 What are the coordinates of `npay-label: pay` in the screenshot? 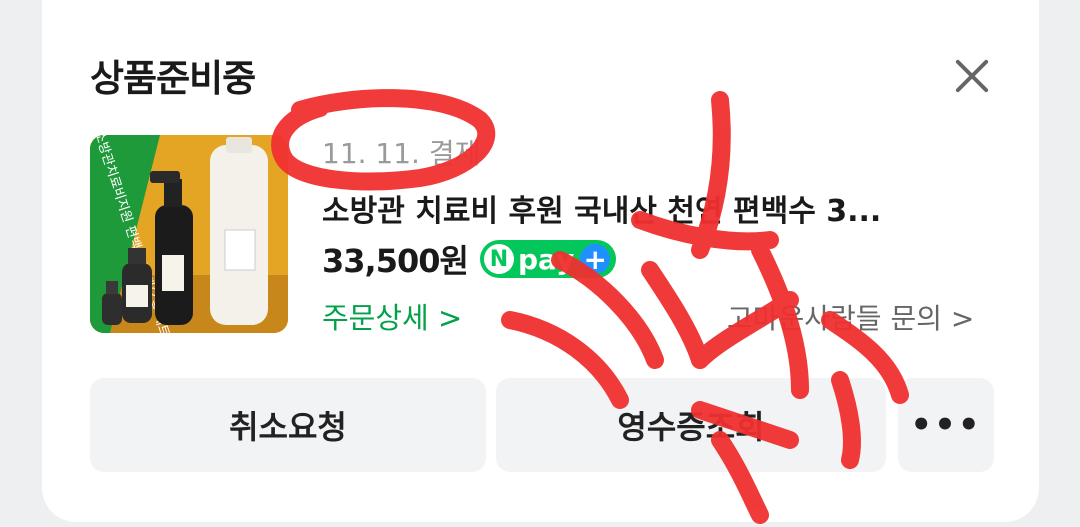 It's located at (546, 259).